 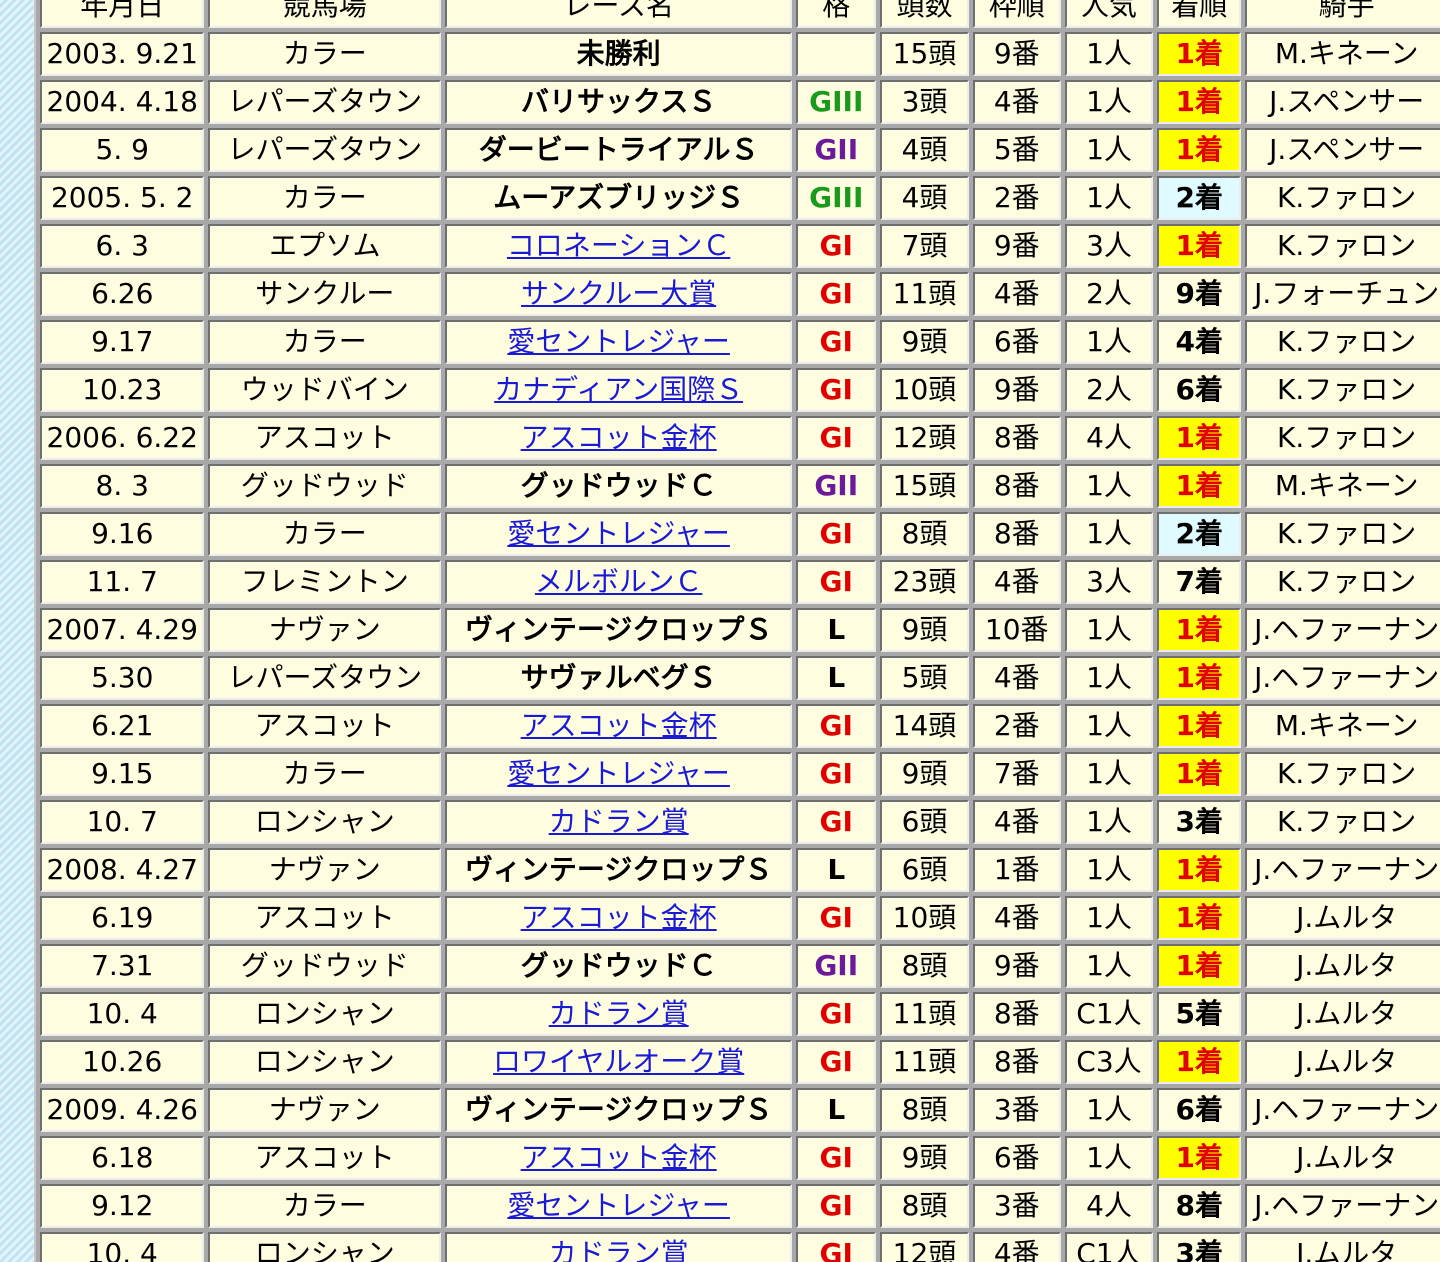 I want to click on cell-popularity: 3人, so click(x=1109, y=582).